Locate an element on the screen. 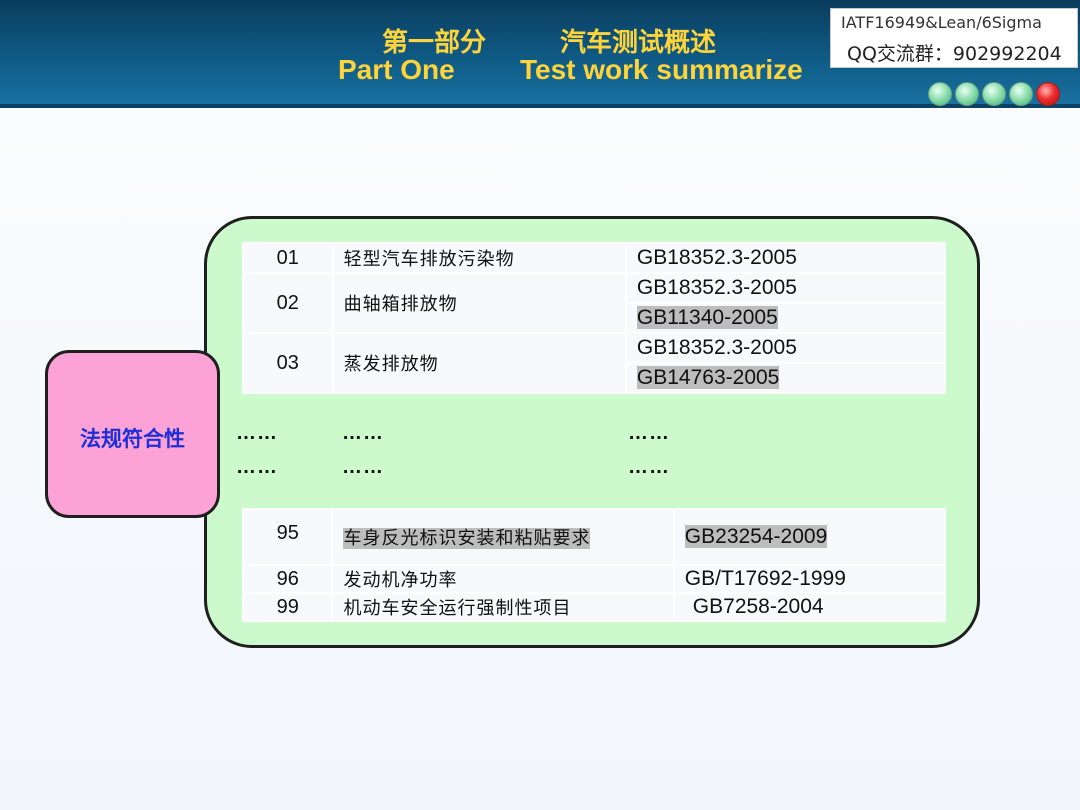 The width and height of the screenshot is (1080, 810). nav-dot-active is located at coordinates (1048, 94).